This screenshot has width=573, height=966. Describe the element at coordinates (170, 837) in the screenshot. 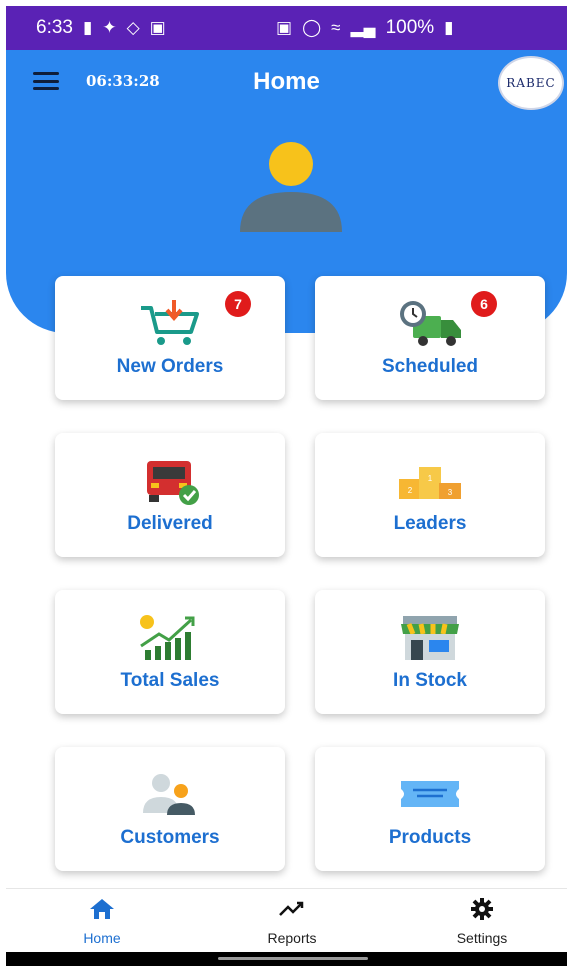

I see `card-label: Customers` at that location.